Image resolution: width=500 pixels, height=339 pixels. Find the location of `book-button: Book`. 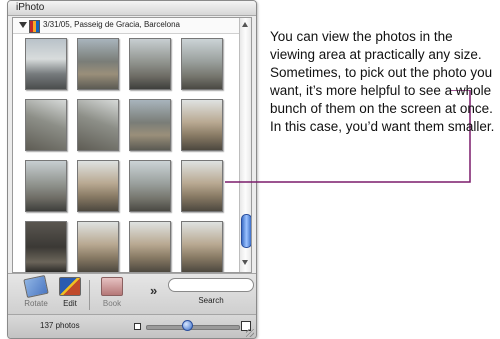

book-button: Book is located at coordinates (112, 295).